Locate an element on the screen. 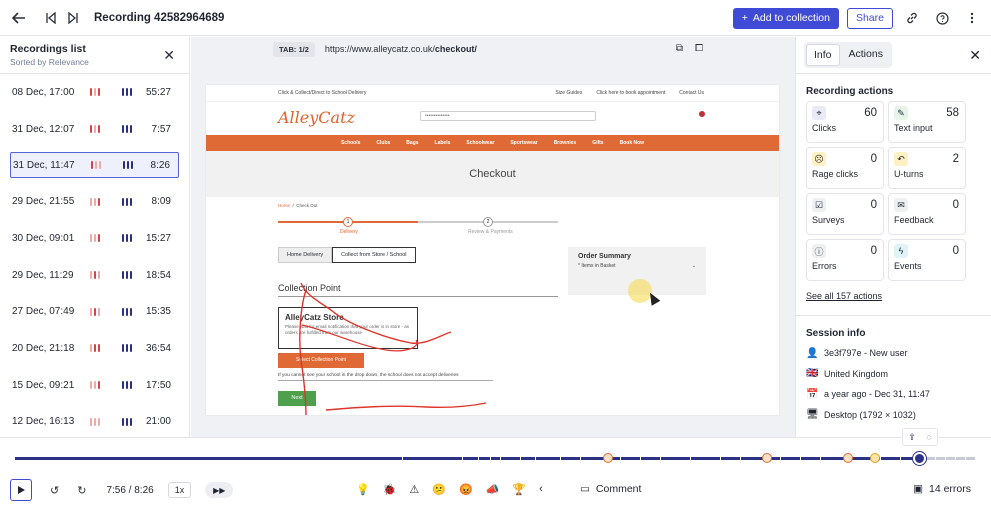  back-arrow-icon is located at coordinates (19, 18).